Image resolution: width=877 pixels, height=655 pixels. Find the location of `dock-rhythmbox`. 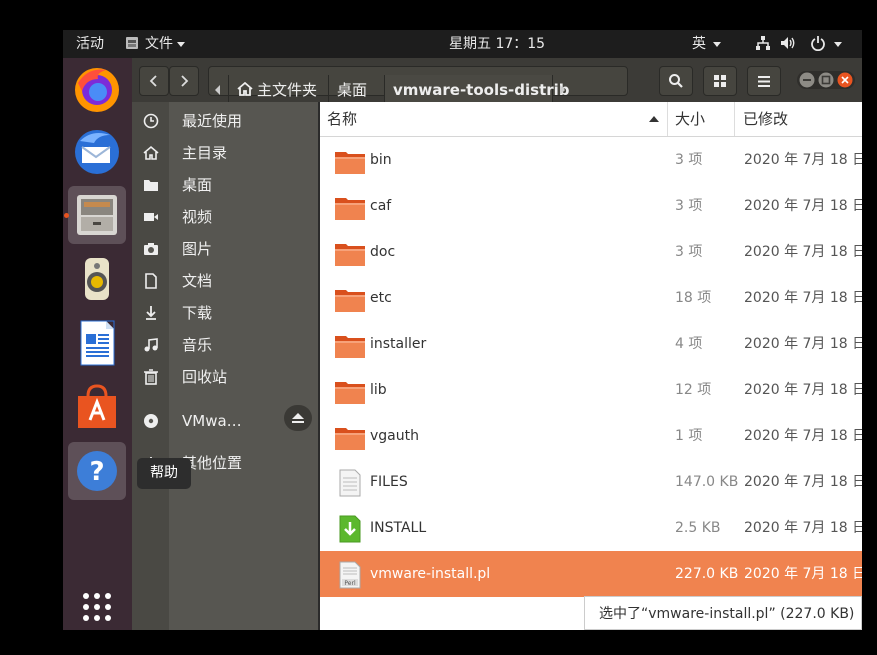

dock-rhythmbox is located at coordinates (97, 279).